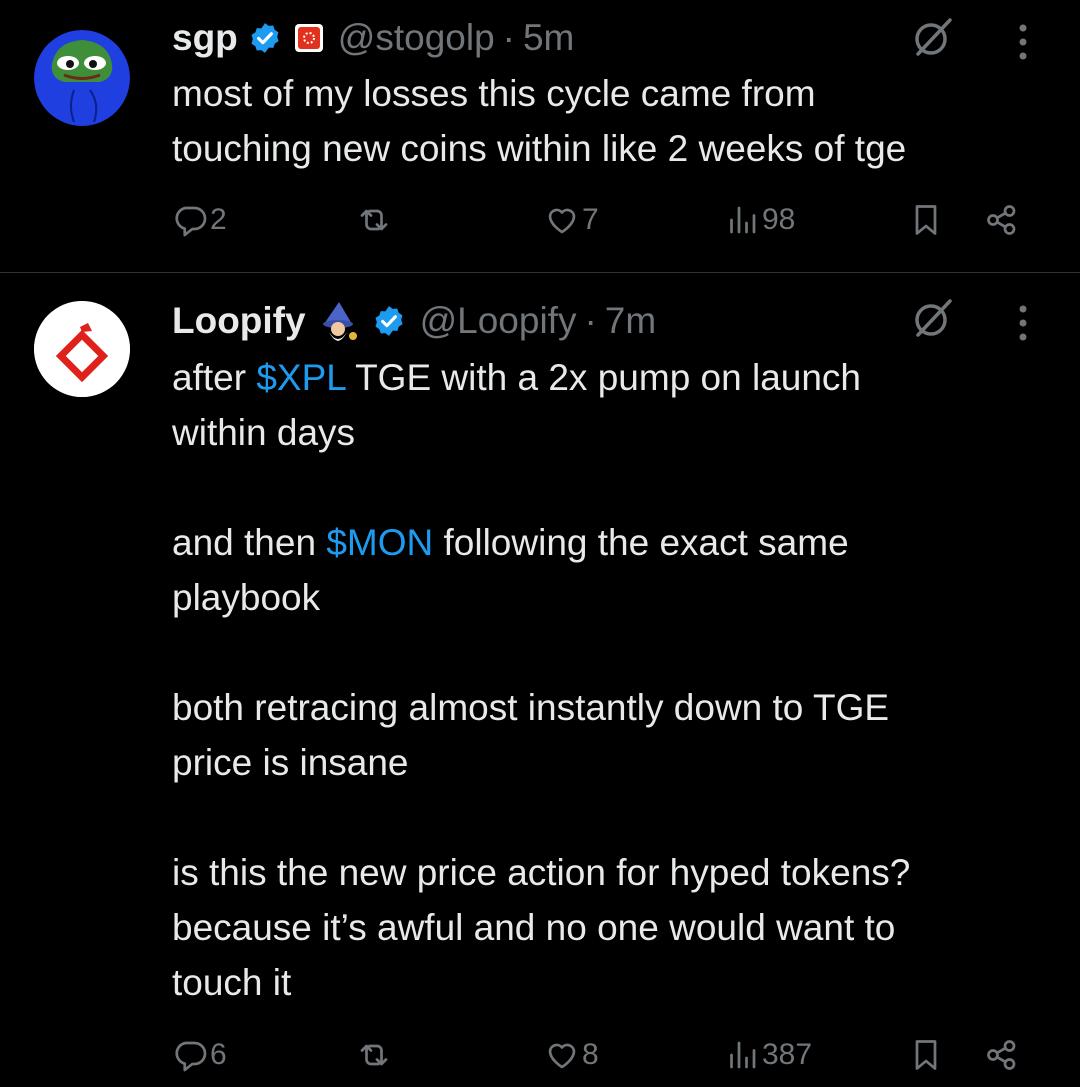 The width and height of the screenshot is (1080, 1087). What do you see at coordinates (416, 38) in the screenshot?
I see `user-handle: @stogolp` at bounding box center [416, 38].